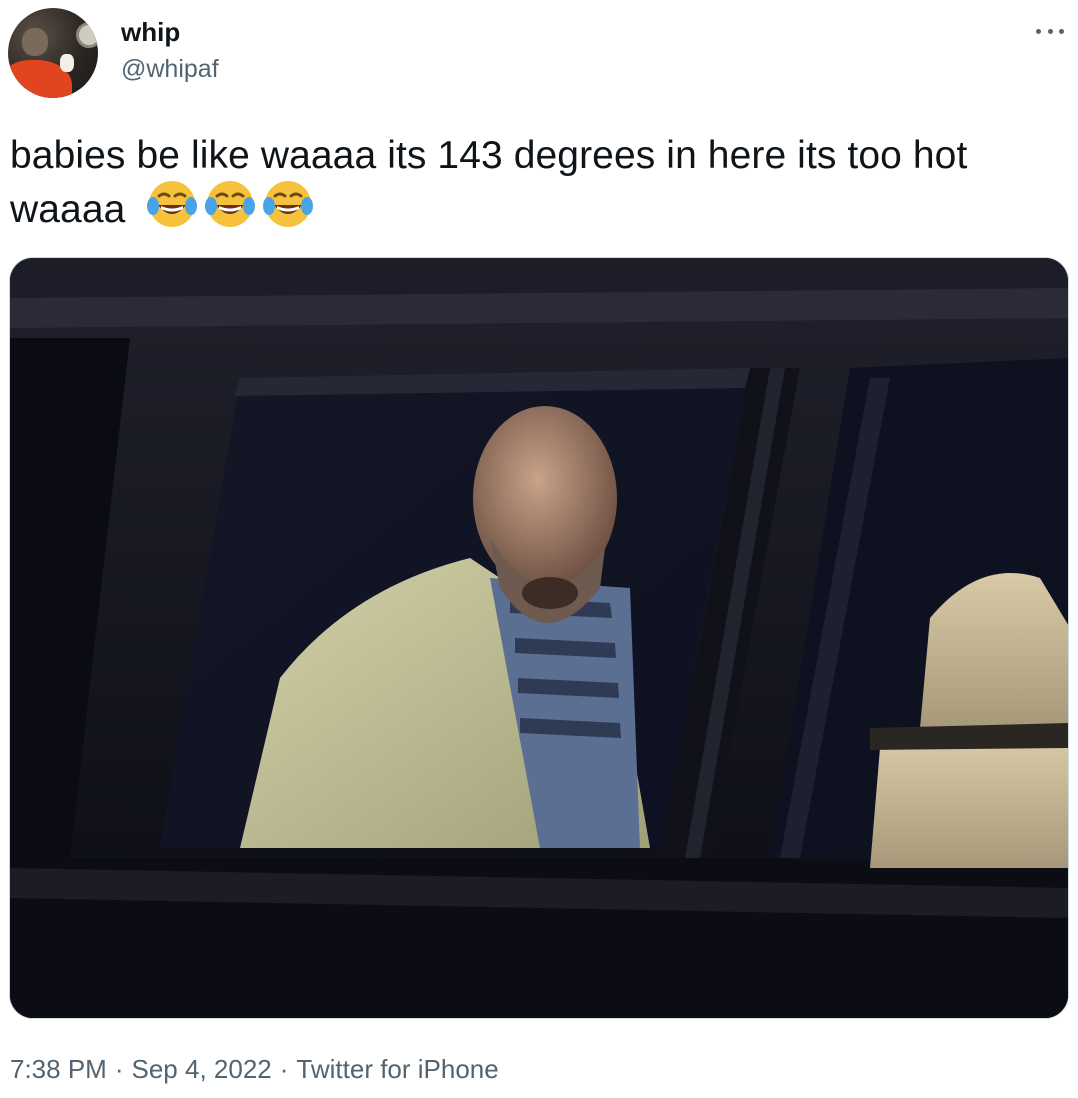 The height and width of the screenshot is (1098, 1078). What do you see at coordinates (53, 53) in the screenshot?
I see `avatar` at bounding box center [53, 53].